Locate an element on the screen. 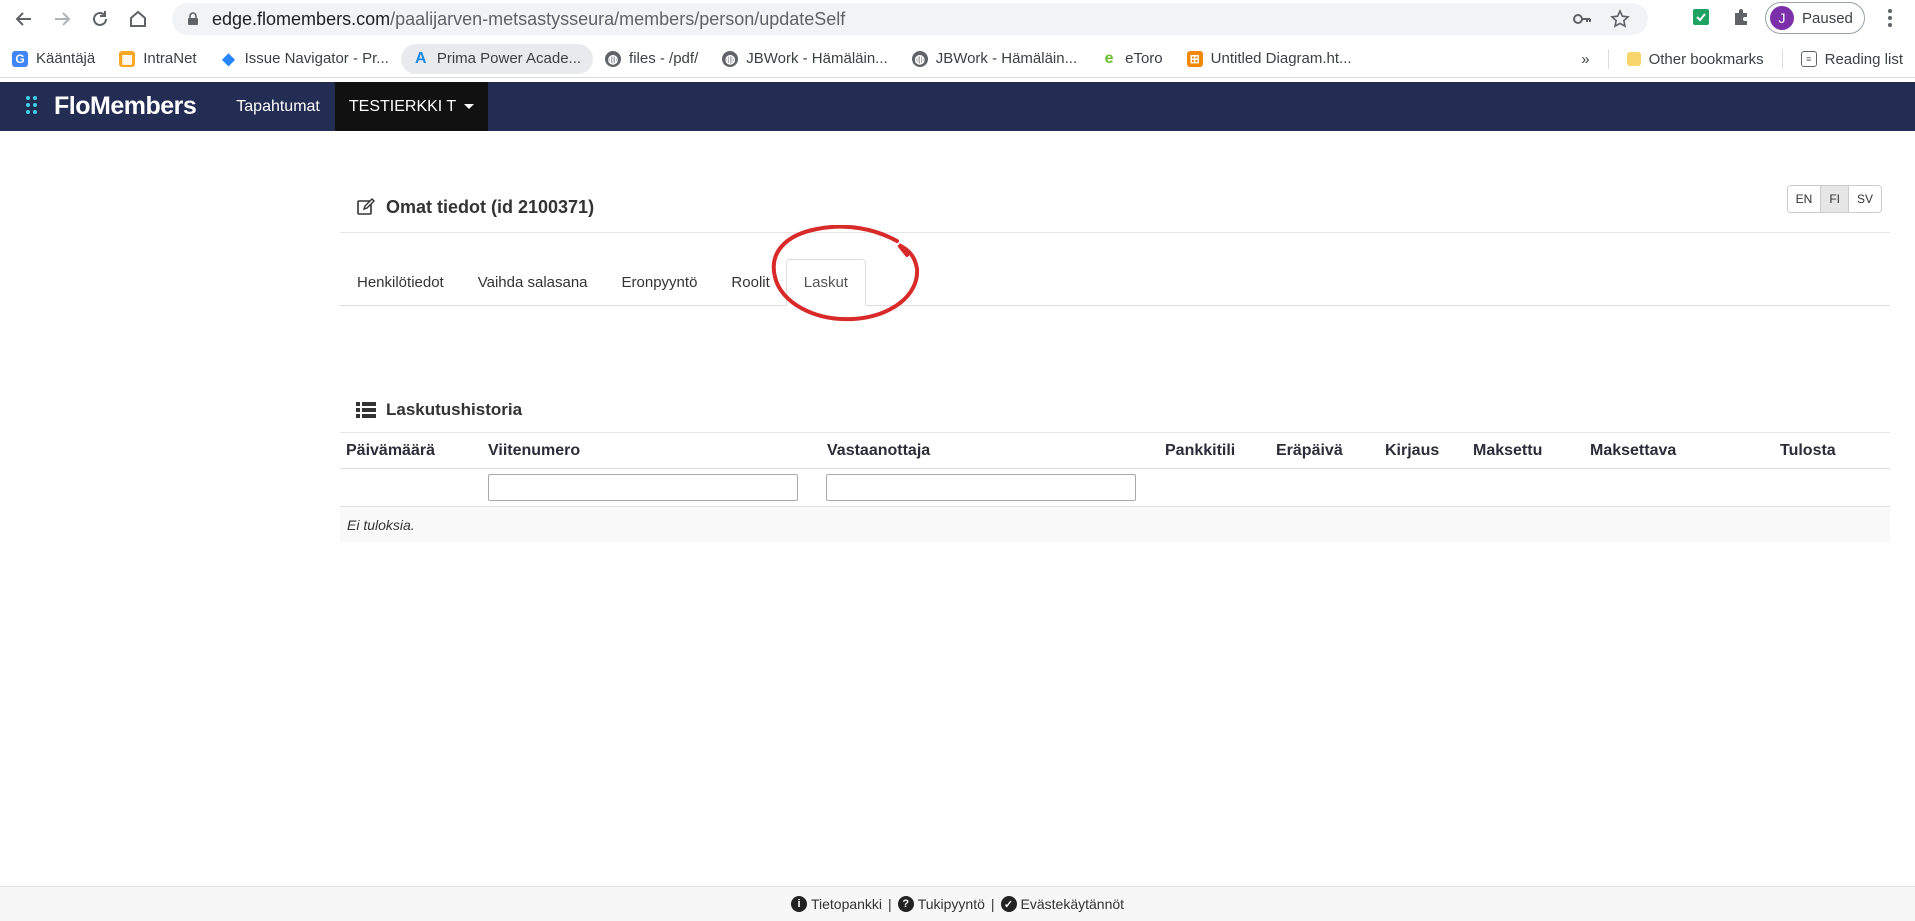 The height and width of the screenshot is (921, 1915). bookmark-label: Reading list is located at coordinates (1863, 59).